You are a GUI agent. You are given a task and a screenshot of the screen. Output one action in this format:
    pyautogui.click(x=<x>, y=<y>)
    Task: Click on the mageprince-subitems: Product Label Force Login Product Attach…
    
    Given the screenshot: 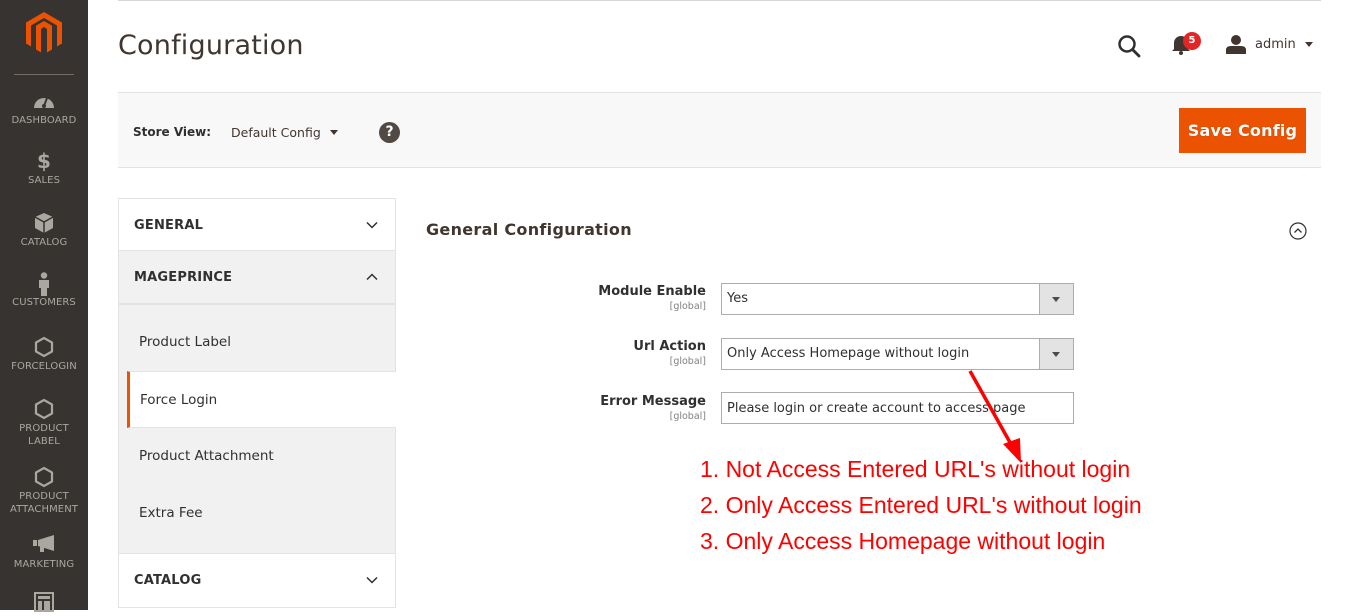 What is the action you would take?
    pyautogui.click(x=257, y=429)
    